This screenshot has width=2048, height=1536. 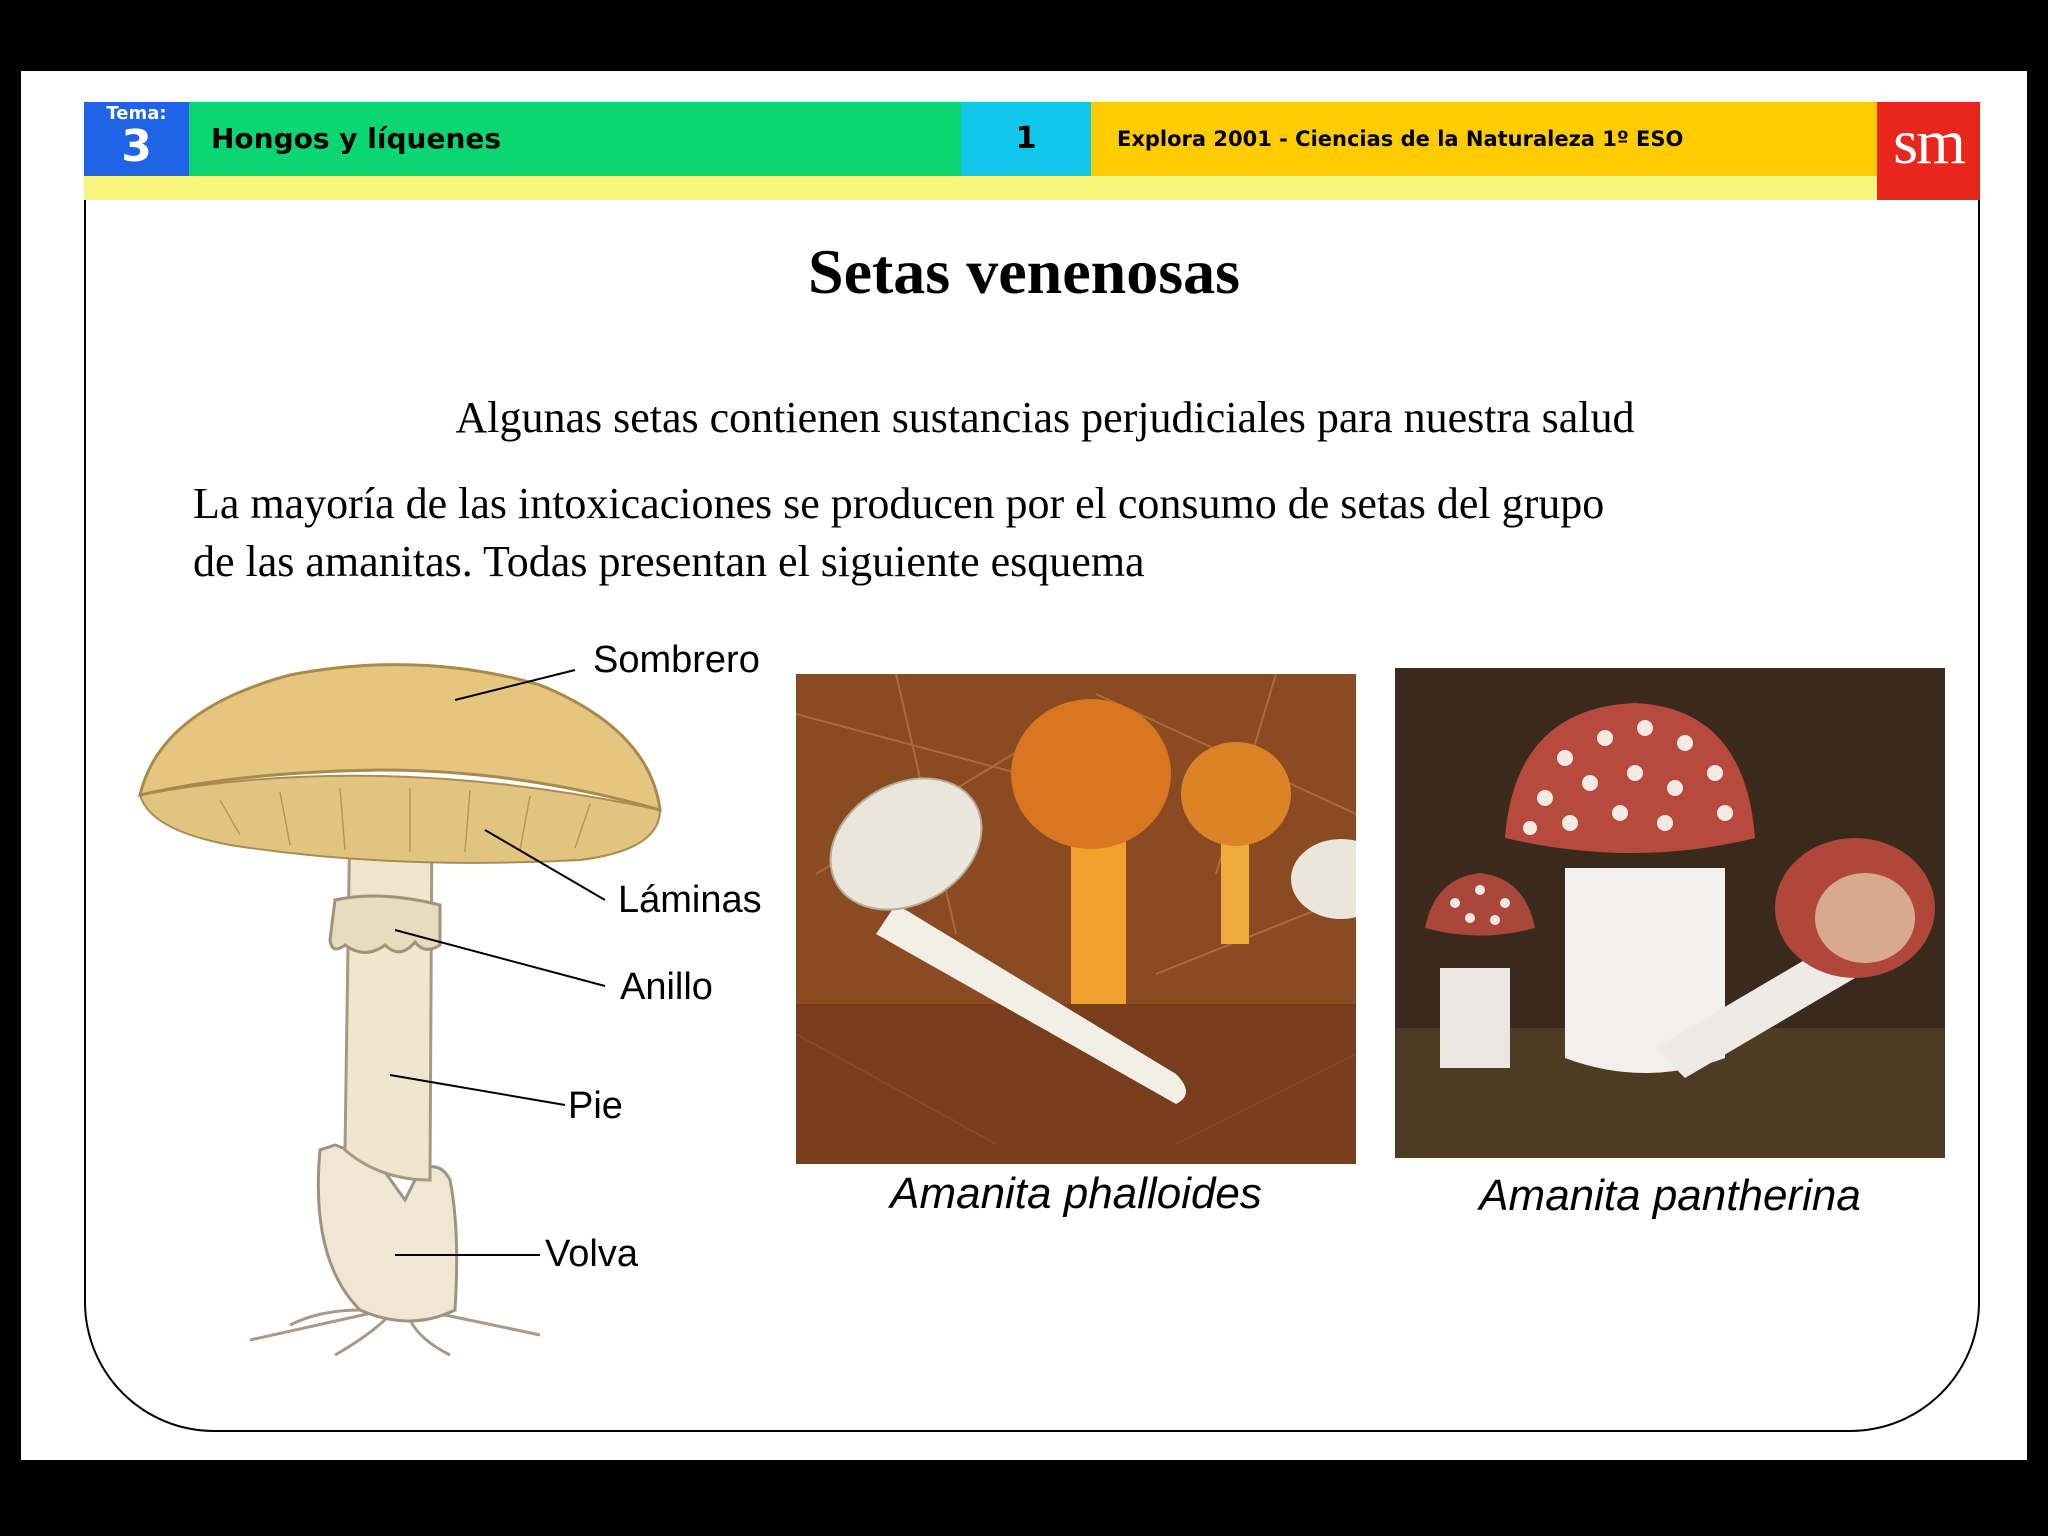 I want to click on photo-amanita-phalloides, so click(x=1076, y=919).